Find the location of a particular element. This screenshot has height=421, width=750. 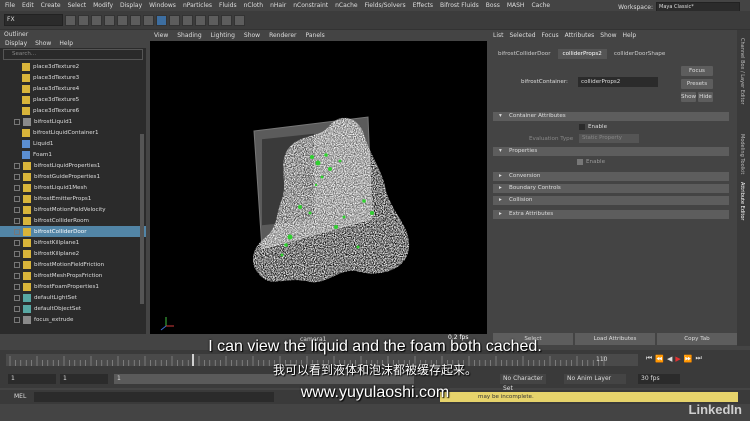

outliner-item: bifrostLiquidProperties1 is located at coordinates (73, 165).